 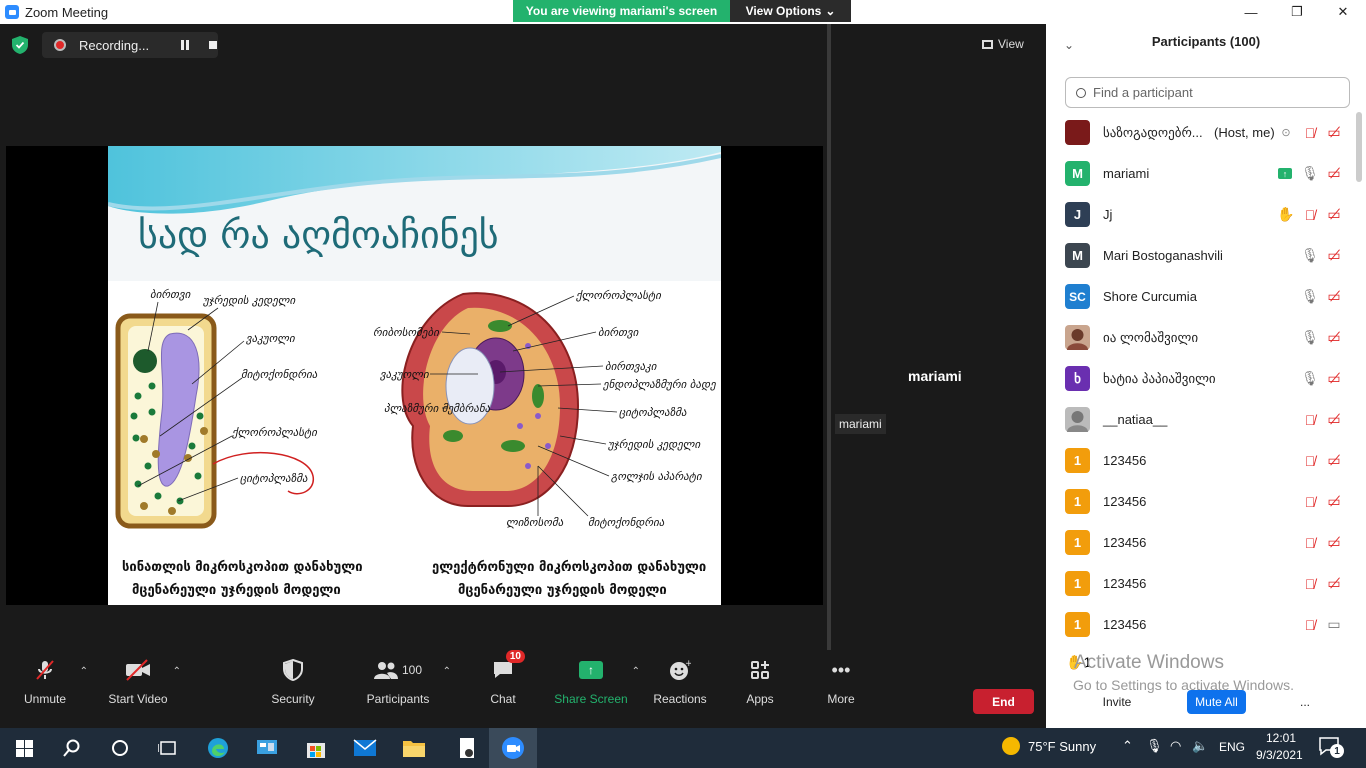 What do you see at coordinates (680, 688) in the screenshot?
I see `reactions-button: + Reactions` at bounding box center [680, 688].